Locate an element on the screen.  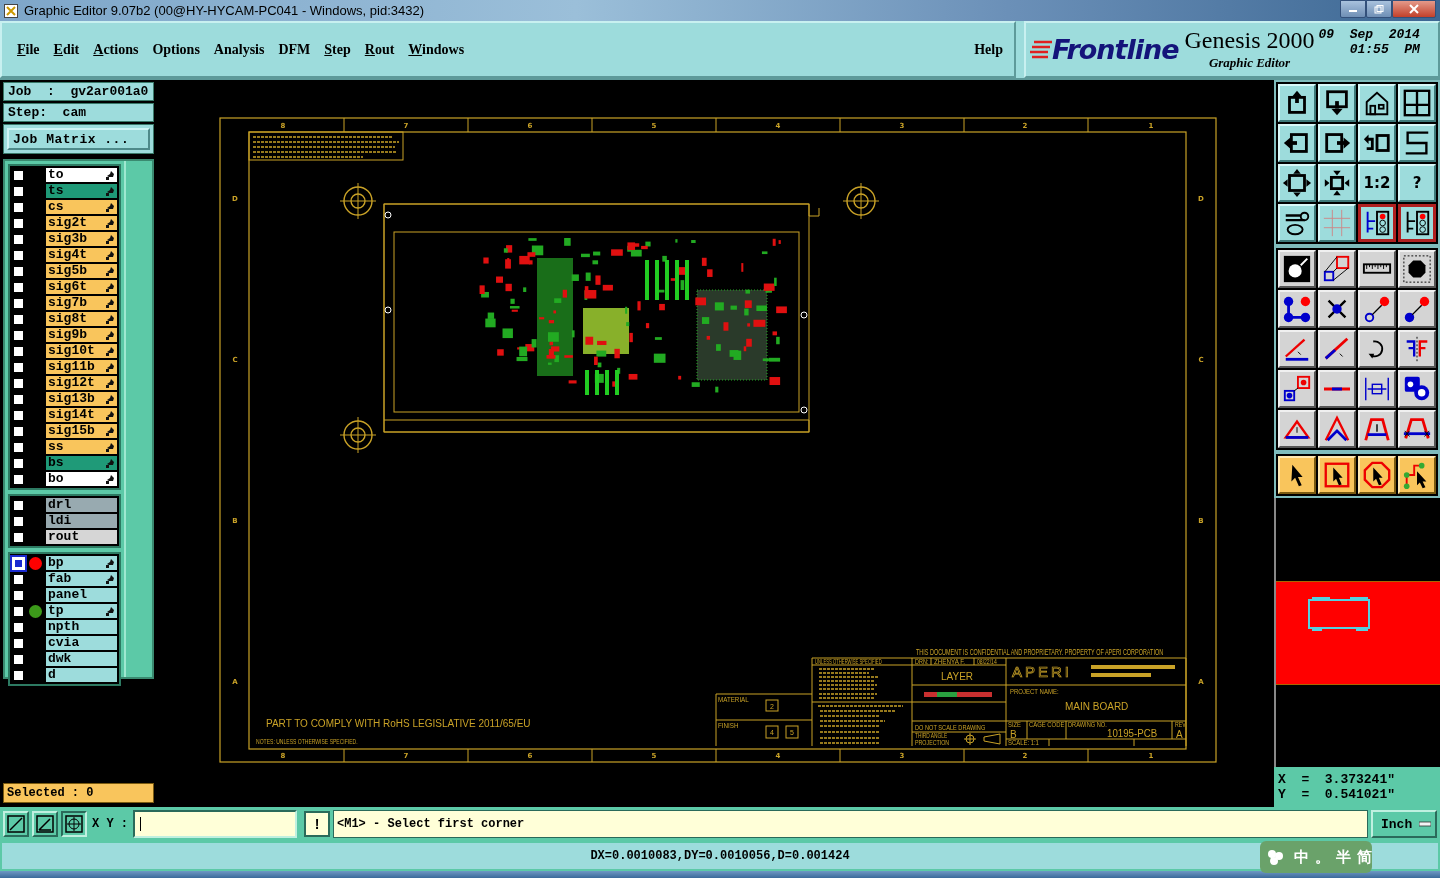
layer-item: sig2t is located at coordinates (81, 223).